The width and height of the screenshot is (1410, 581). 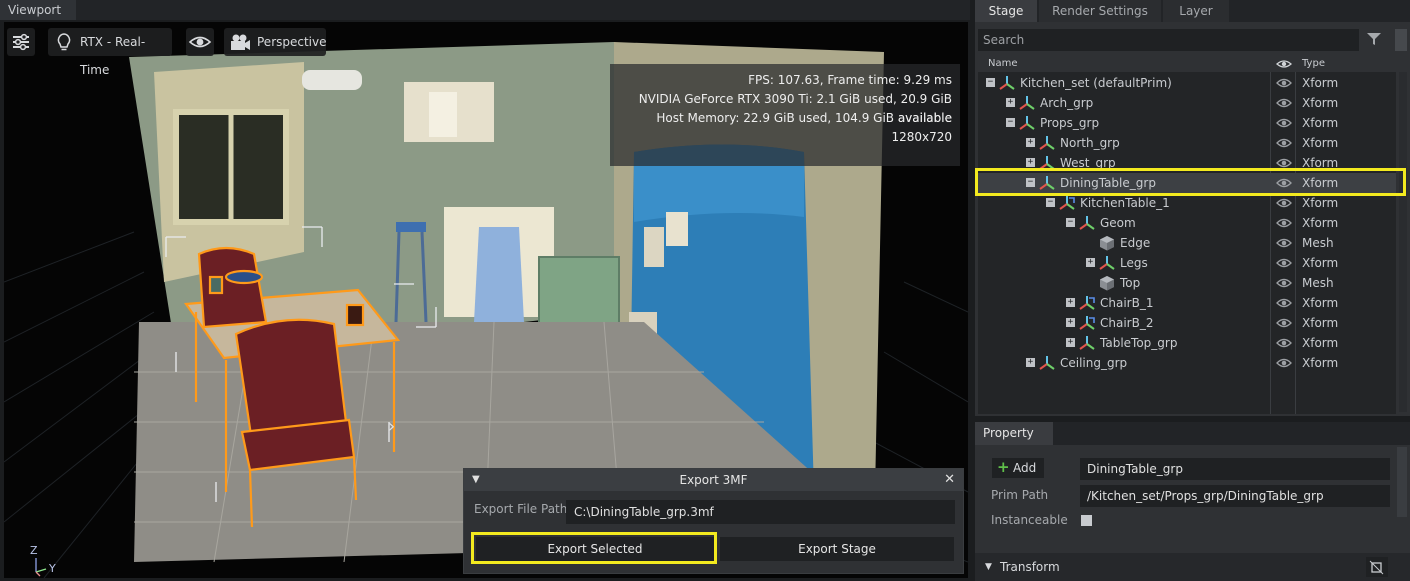 I want to click on column-type-header: Type, so click(x=1313, y=63).